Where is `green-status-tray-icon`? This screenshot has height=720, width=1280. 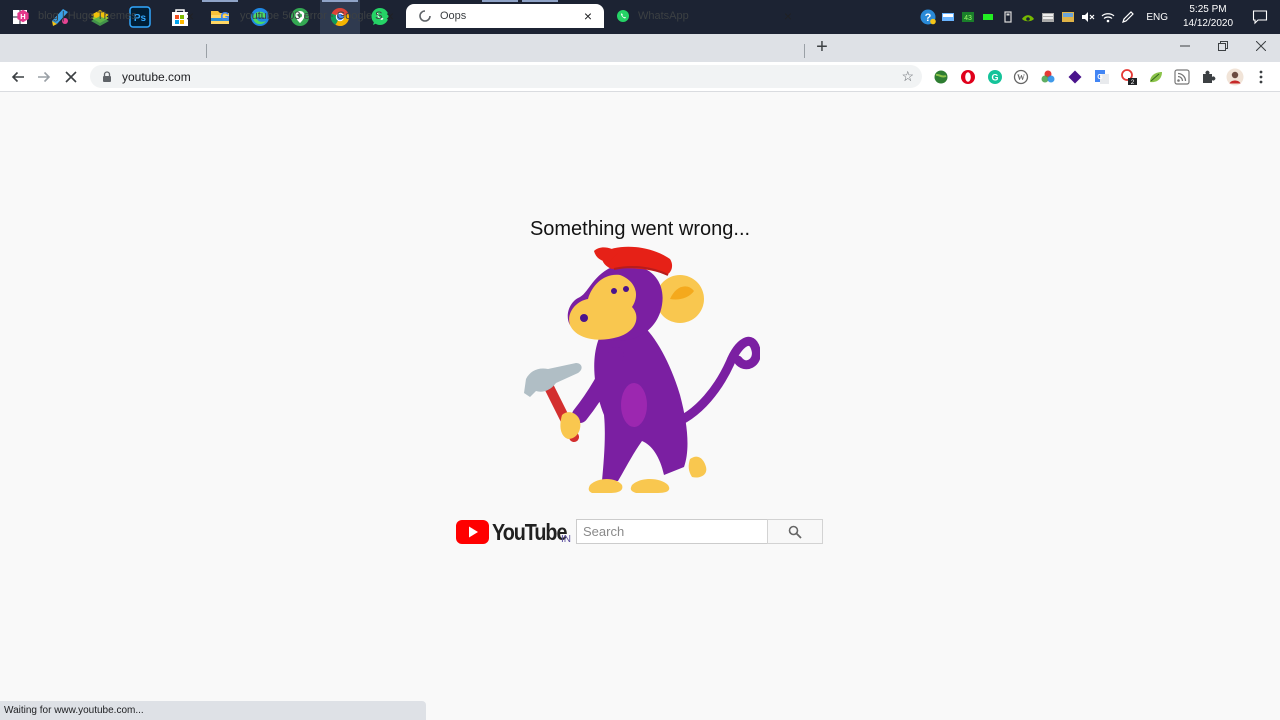 green-status-tray-icon is located at coordinates (988, 17).